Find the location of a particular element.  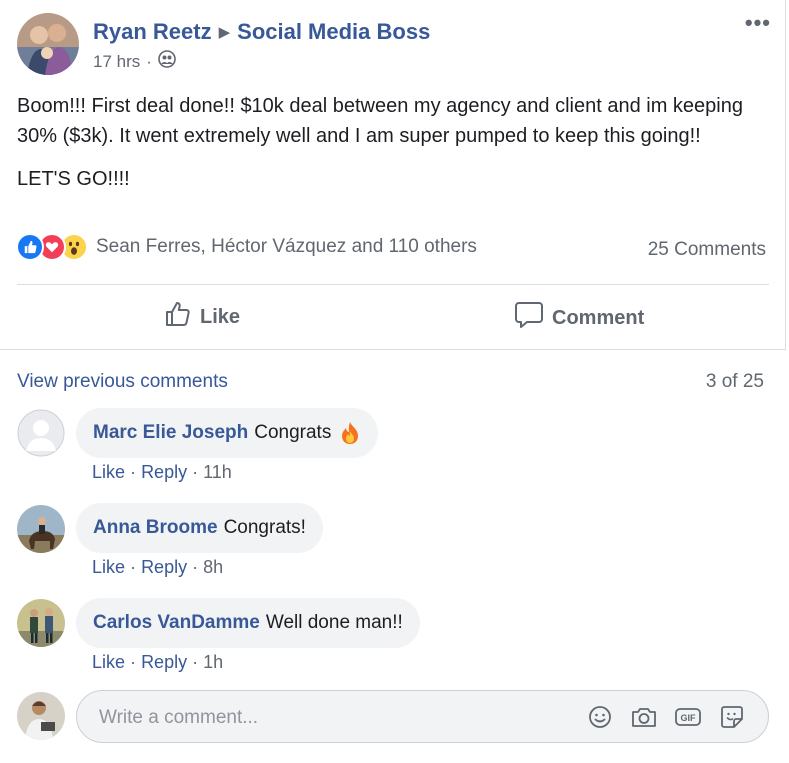

comment-actions: Like · Reply · 1h is located at coordinates (157, 662).